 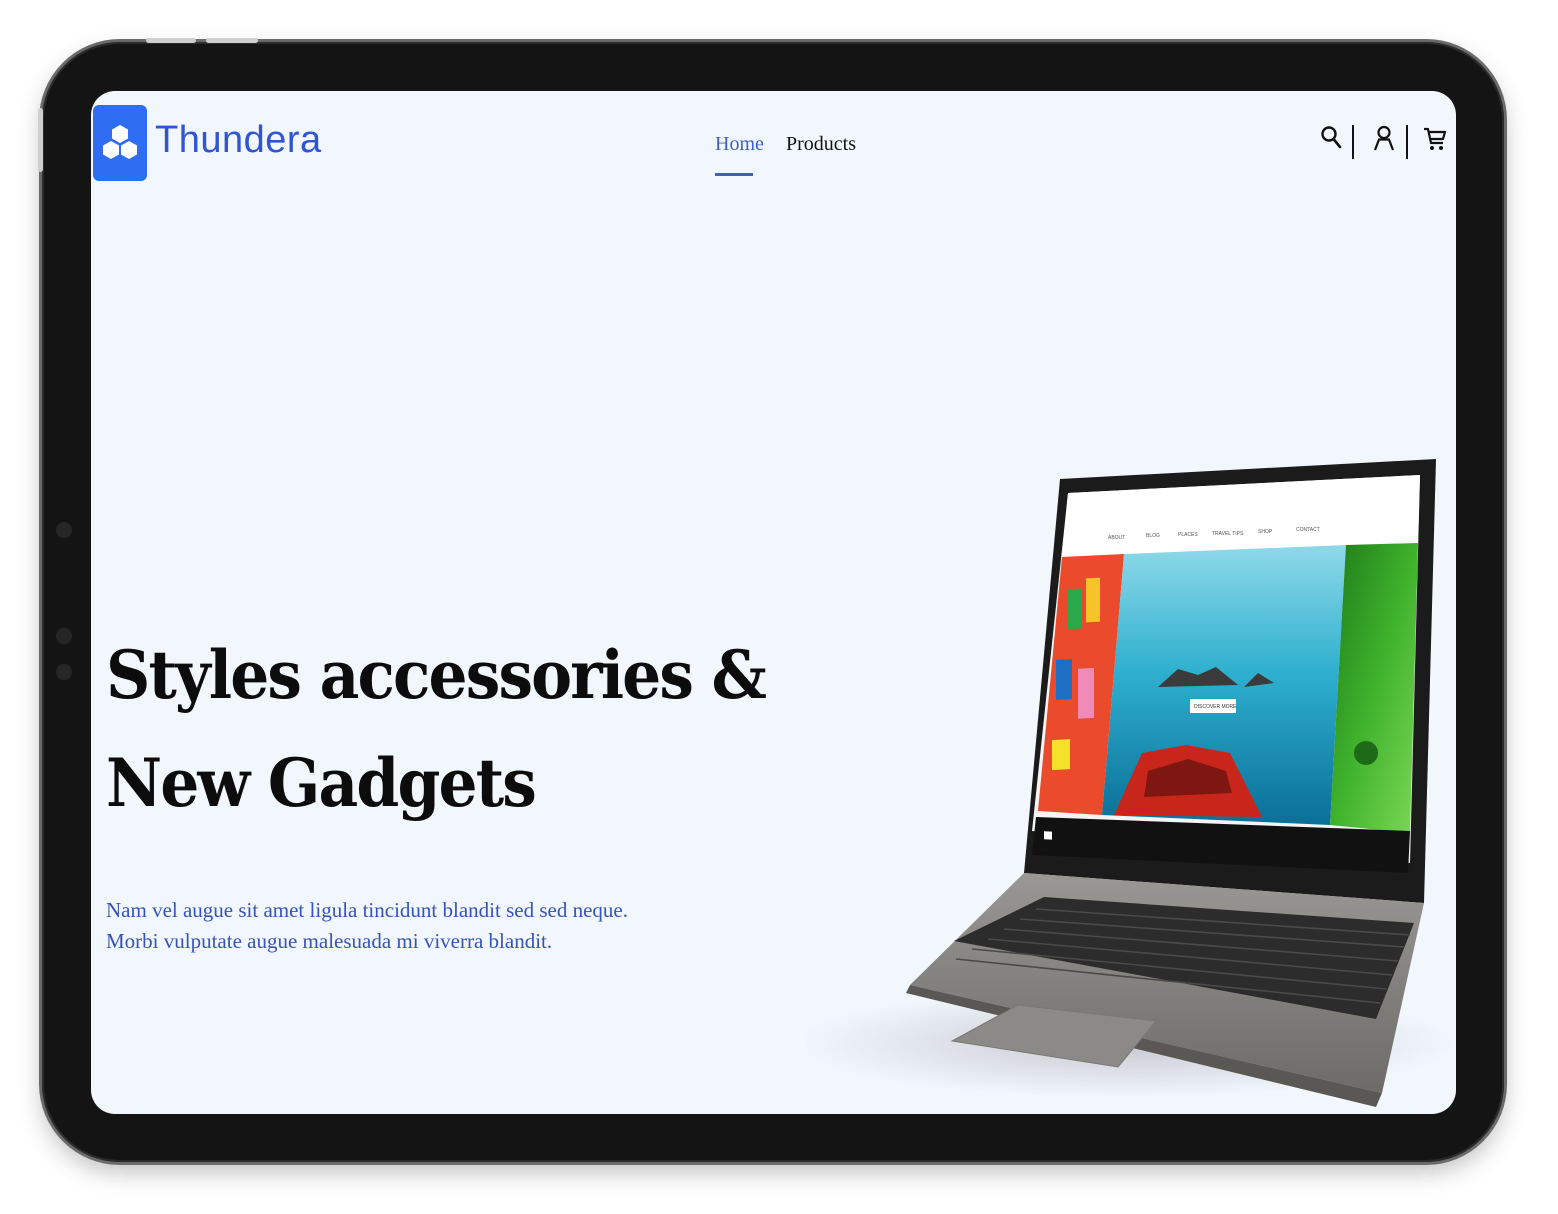 What do you see at coordinates (436, 675) in the screenshot?
I see `hero-title-line: Styles accessories &` at bounding box center [436, 675].